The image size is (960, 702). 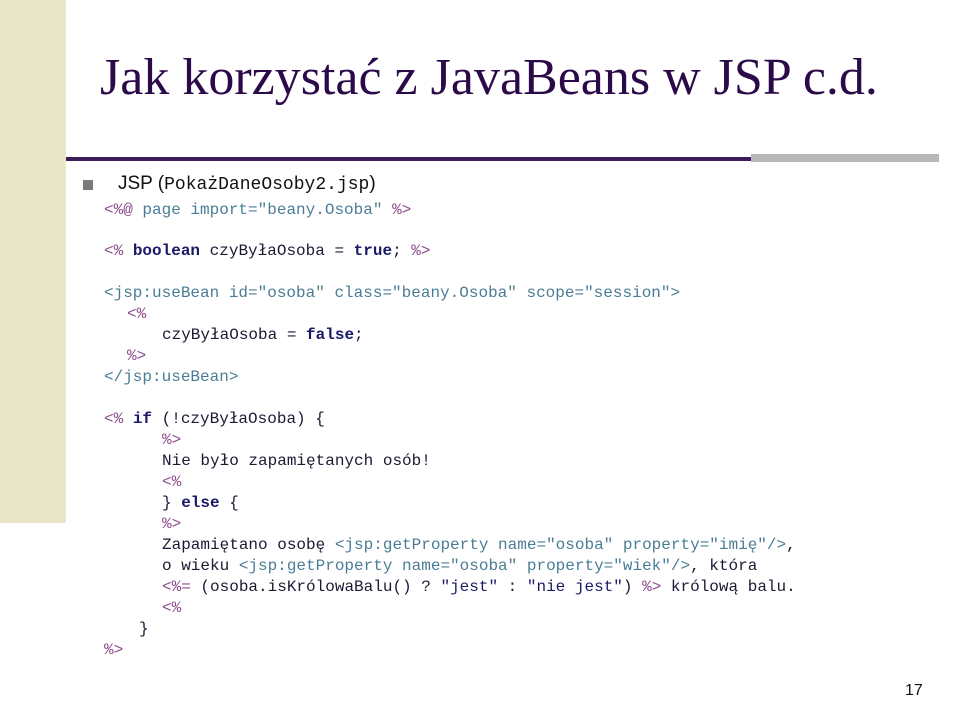 I want to click on code-line-1: <%@ page import="beany.Osoba" %>, so click(x=257, y=210).